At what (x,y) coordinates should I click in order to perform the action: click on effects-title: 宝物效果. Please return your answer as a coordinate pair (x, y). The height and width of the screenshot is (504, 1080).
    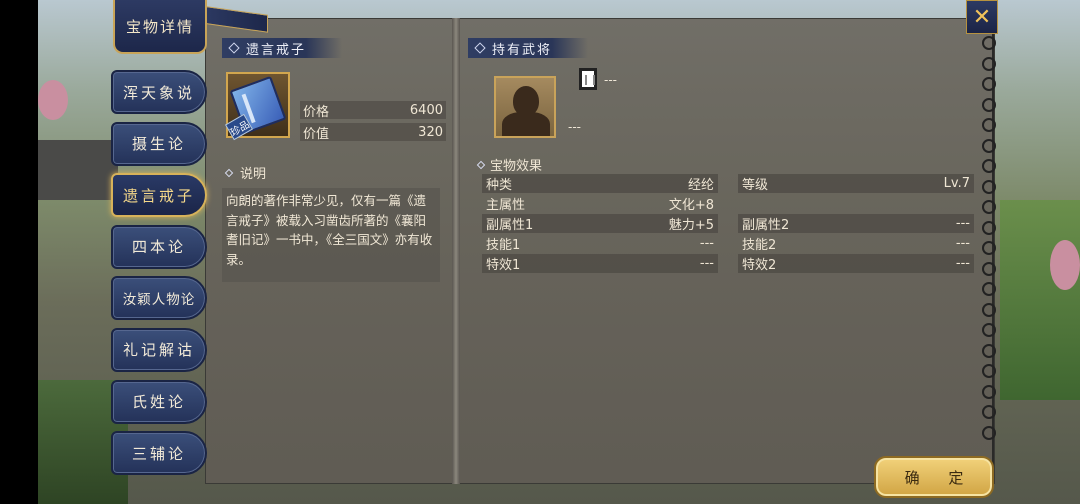
    Looking at the image, I should click on (516, 166).